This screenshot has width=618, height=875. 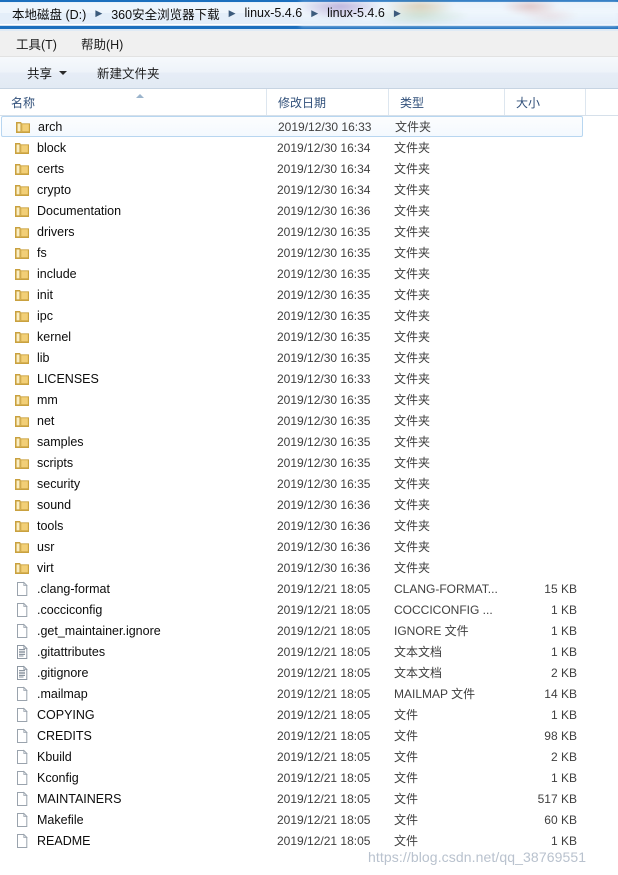 I want to click on file-row-type: MAILMAP 文件, so click(x=435, y=694).